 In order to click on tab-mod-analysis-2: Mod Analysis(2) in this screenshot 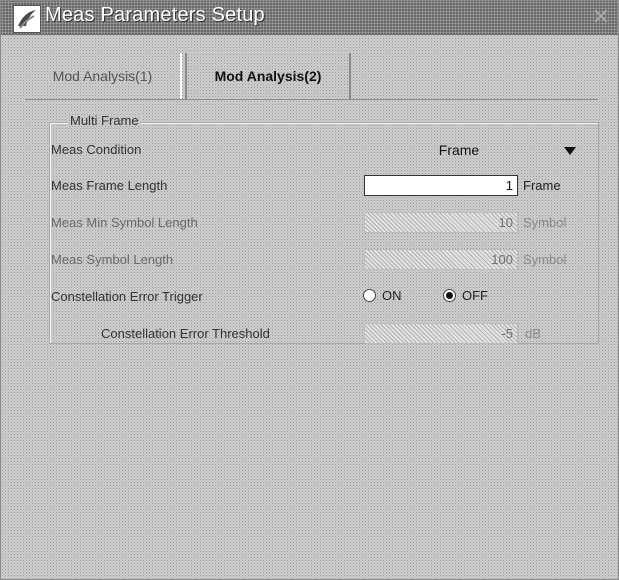, I will do `click(268, 76)`.